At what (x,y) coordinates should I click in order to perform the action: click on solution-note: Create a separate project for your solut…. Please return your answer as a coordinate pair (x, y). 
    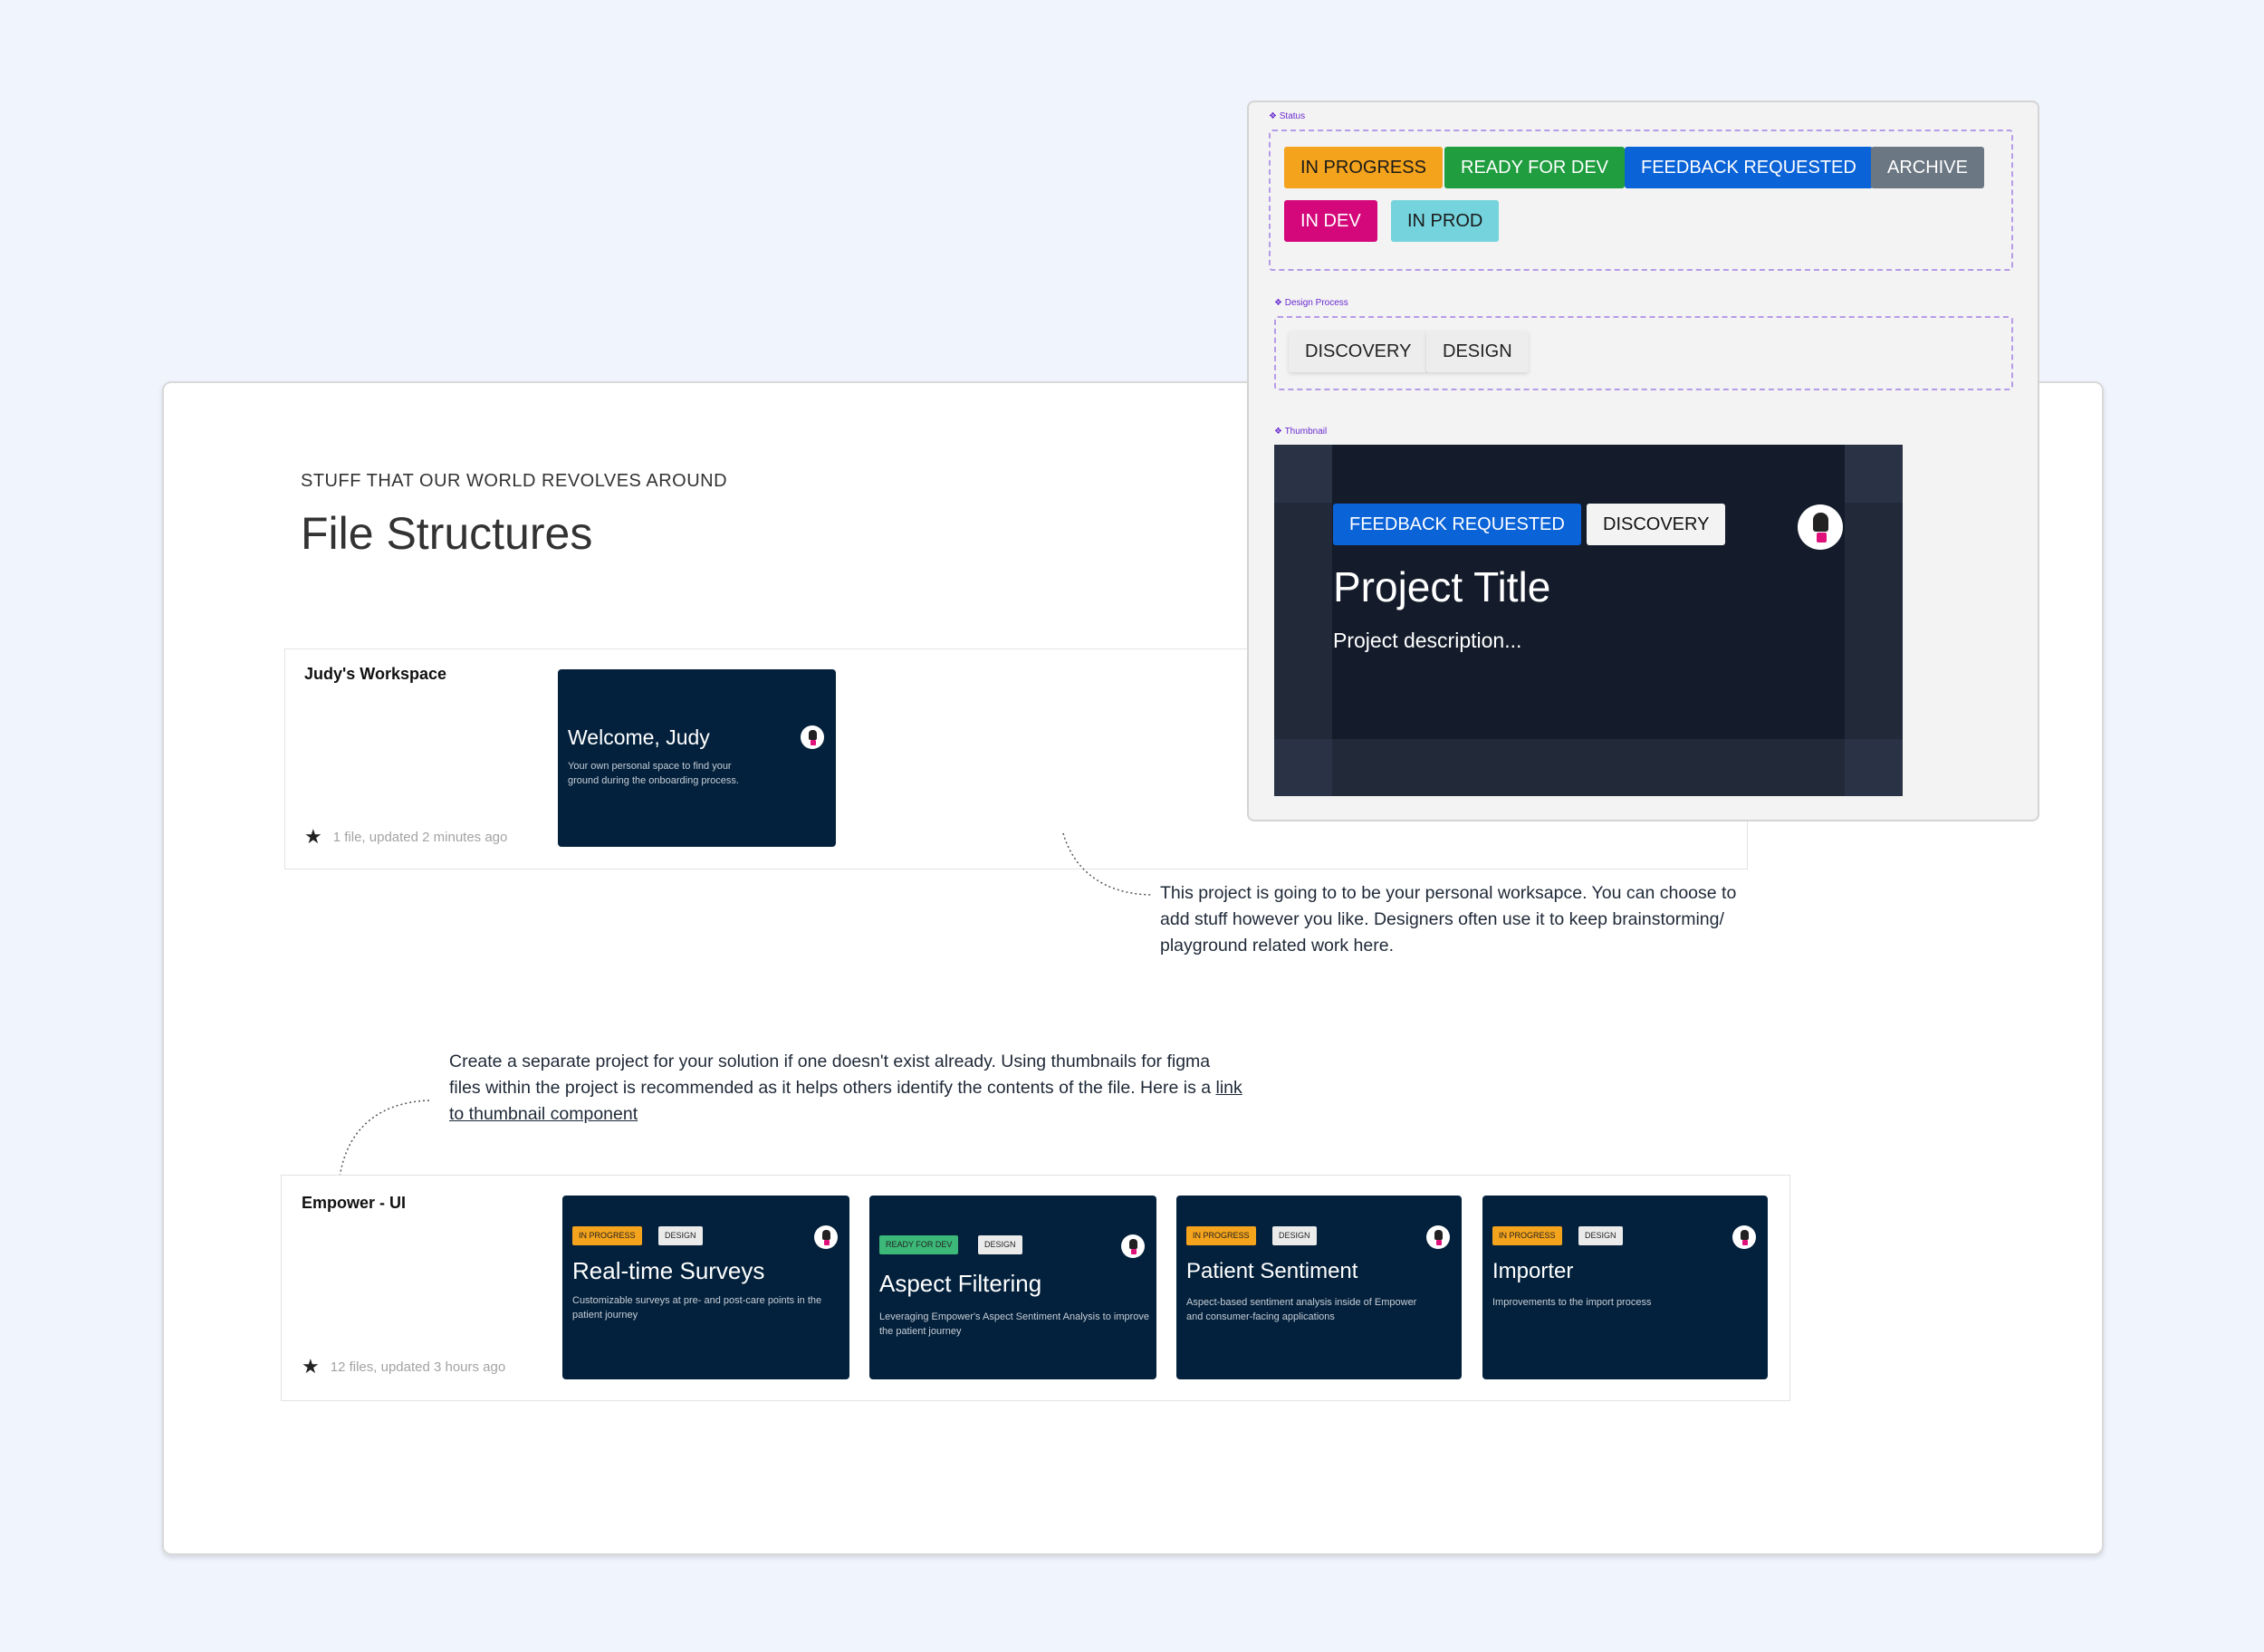
    Looking at the image, I should click on (847, 1088).